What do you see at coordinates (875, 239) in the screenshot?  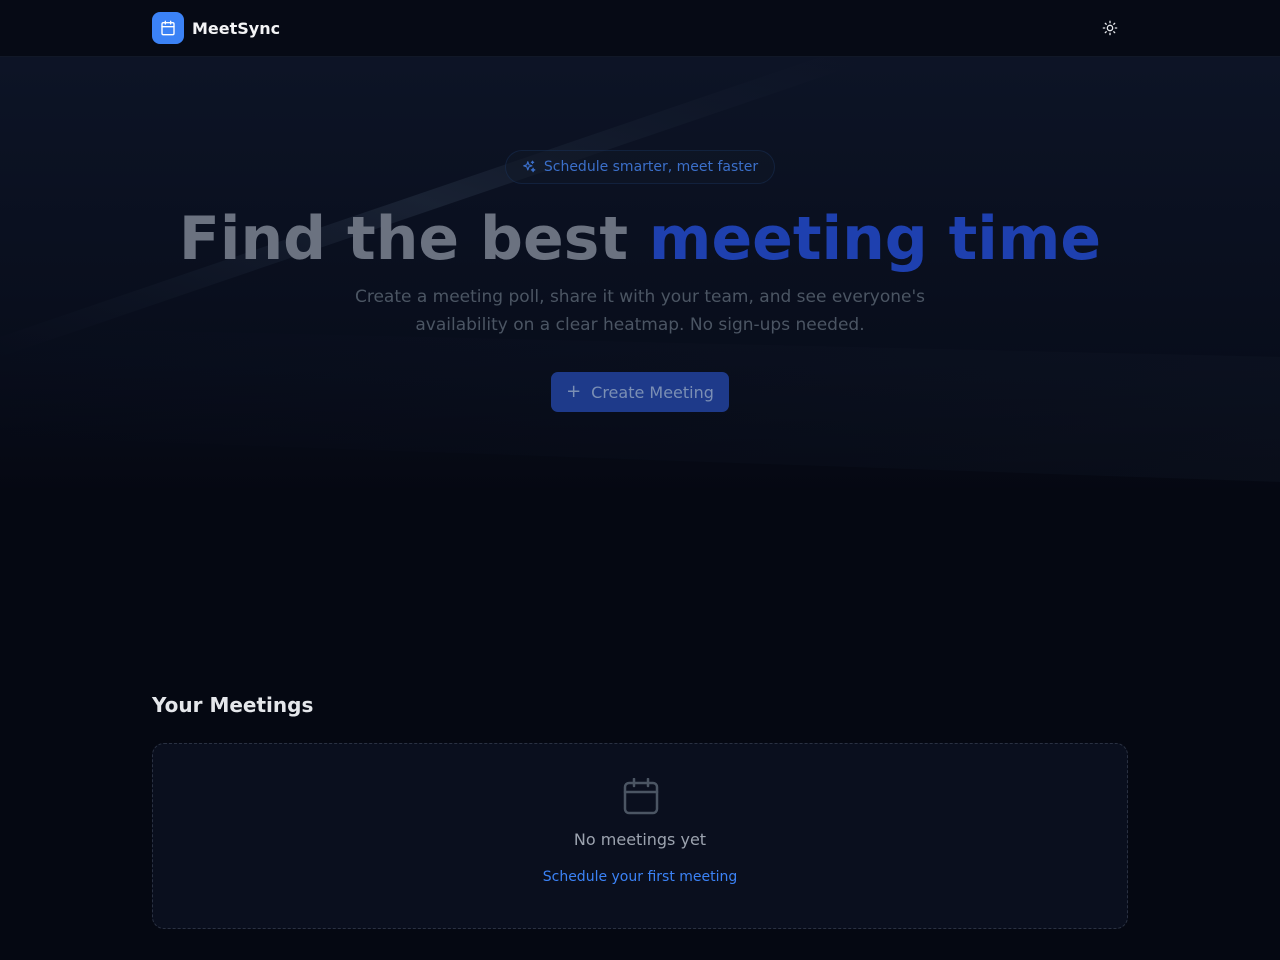 I see `hero-title-highlight: meeting time` at bounding box center [875, 239].